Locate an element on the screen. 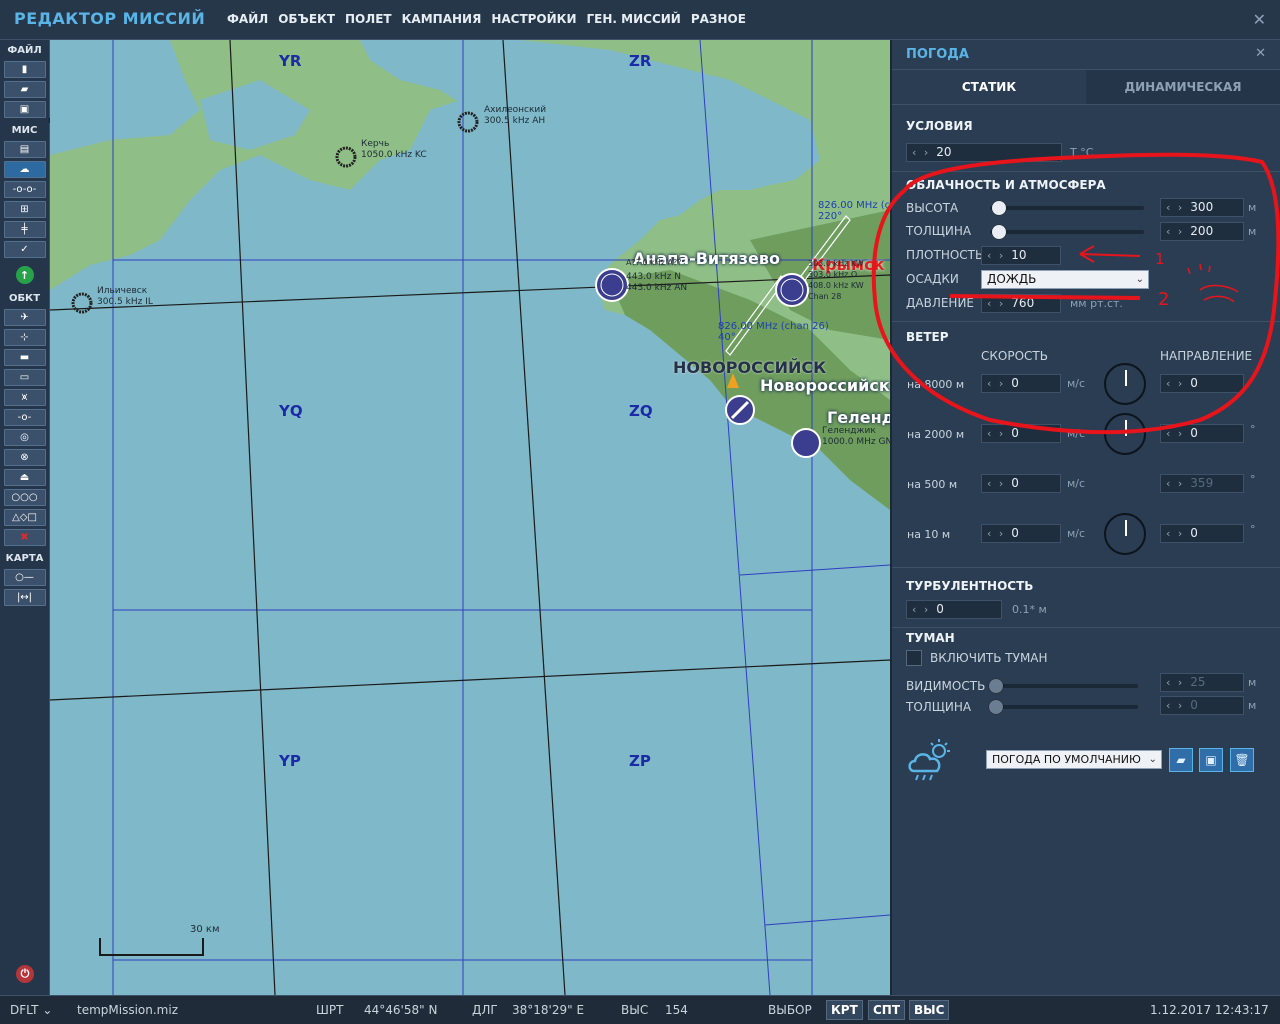 This screenshot has height=1024, width=1280. city-novorossiysk: НОВОРОССИЙСК is located at coordinates (750, 367).